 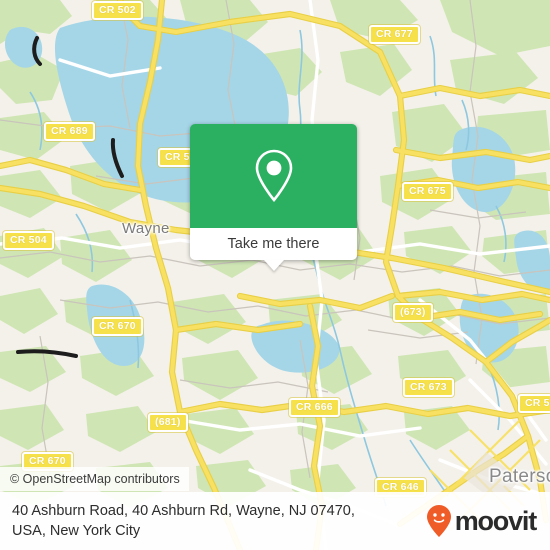 What do you see at coordinates (394, 34) in the screenshot?
I see `road-shield: CR 677` at bounding box center [394, 34].